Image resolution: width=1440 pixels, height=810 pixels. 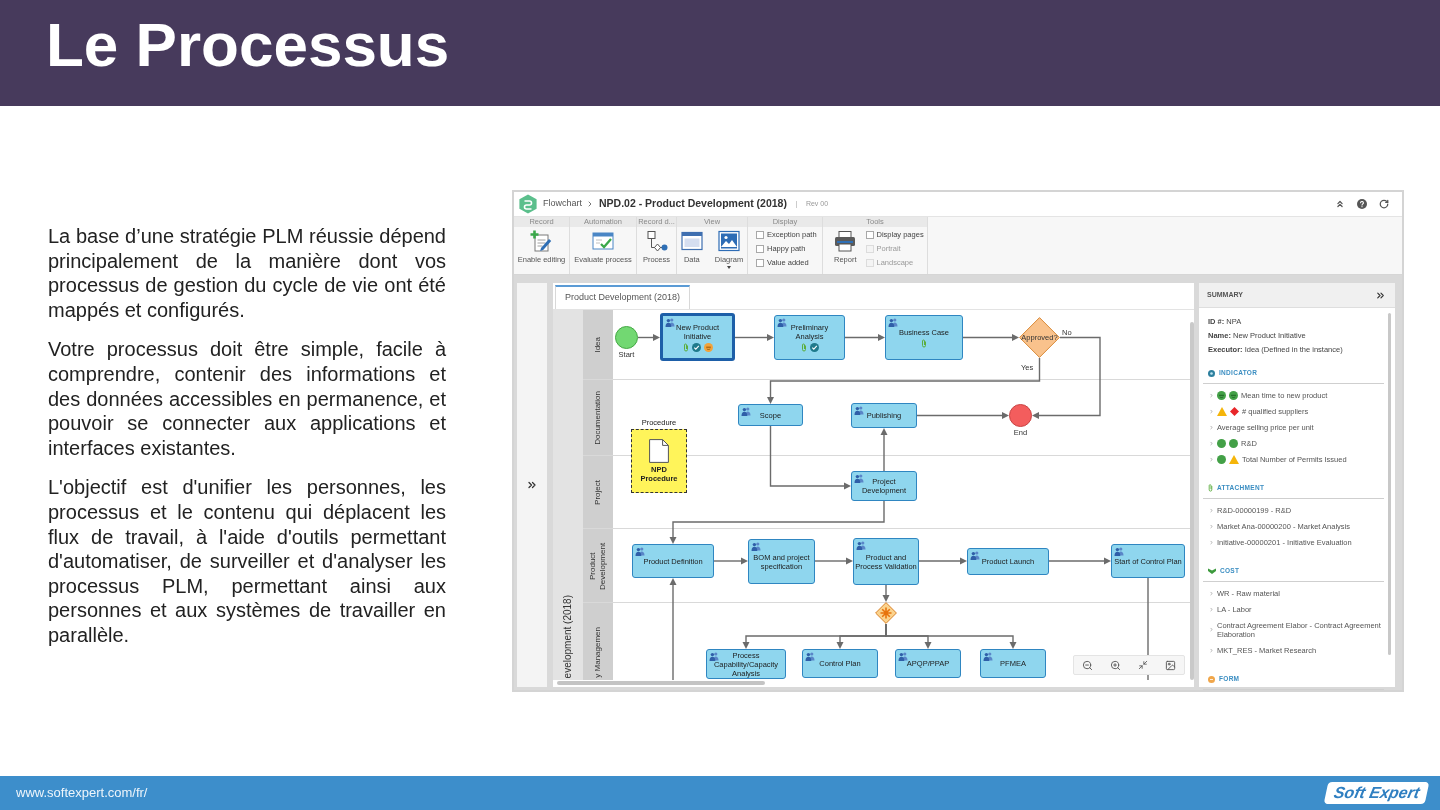 What do you see at coordinates (1212, 571) in the screenshot?
I see `chevron-down-icon` at bounding box center [1212, 571].